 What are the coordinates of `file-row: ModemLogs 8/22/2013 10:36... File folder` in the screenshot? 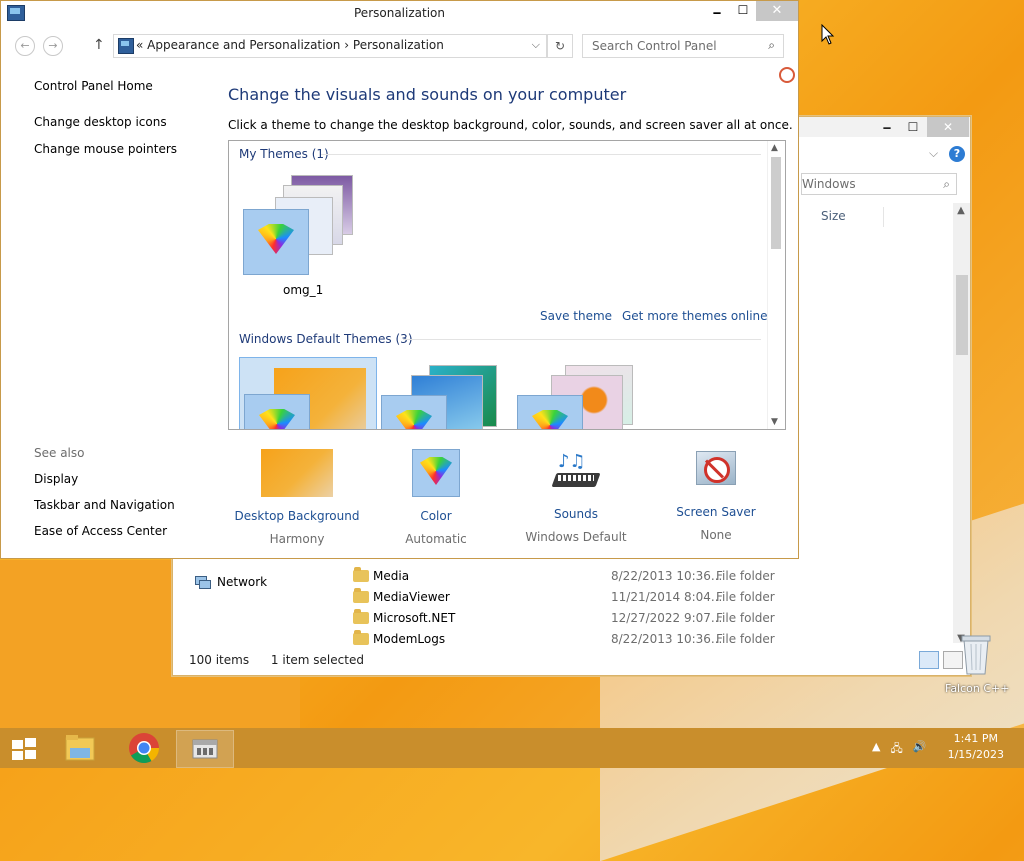 It's located at (653, 640).